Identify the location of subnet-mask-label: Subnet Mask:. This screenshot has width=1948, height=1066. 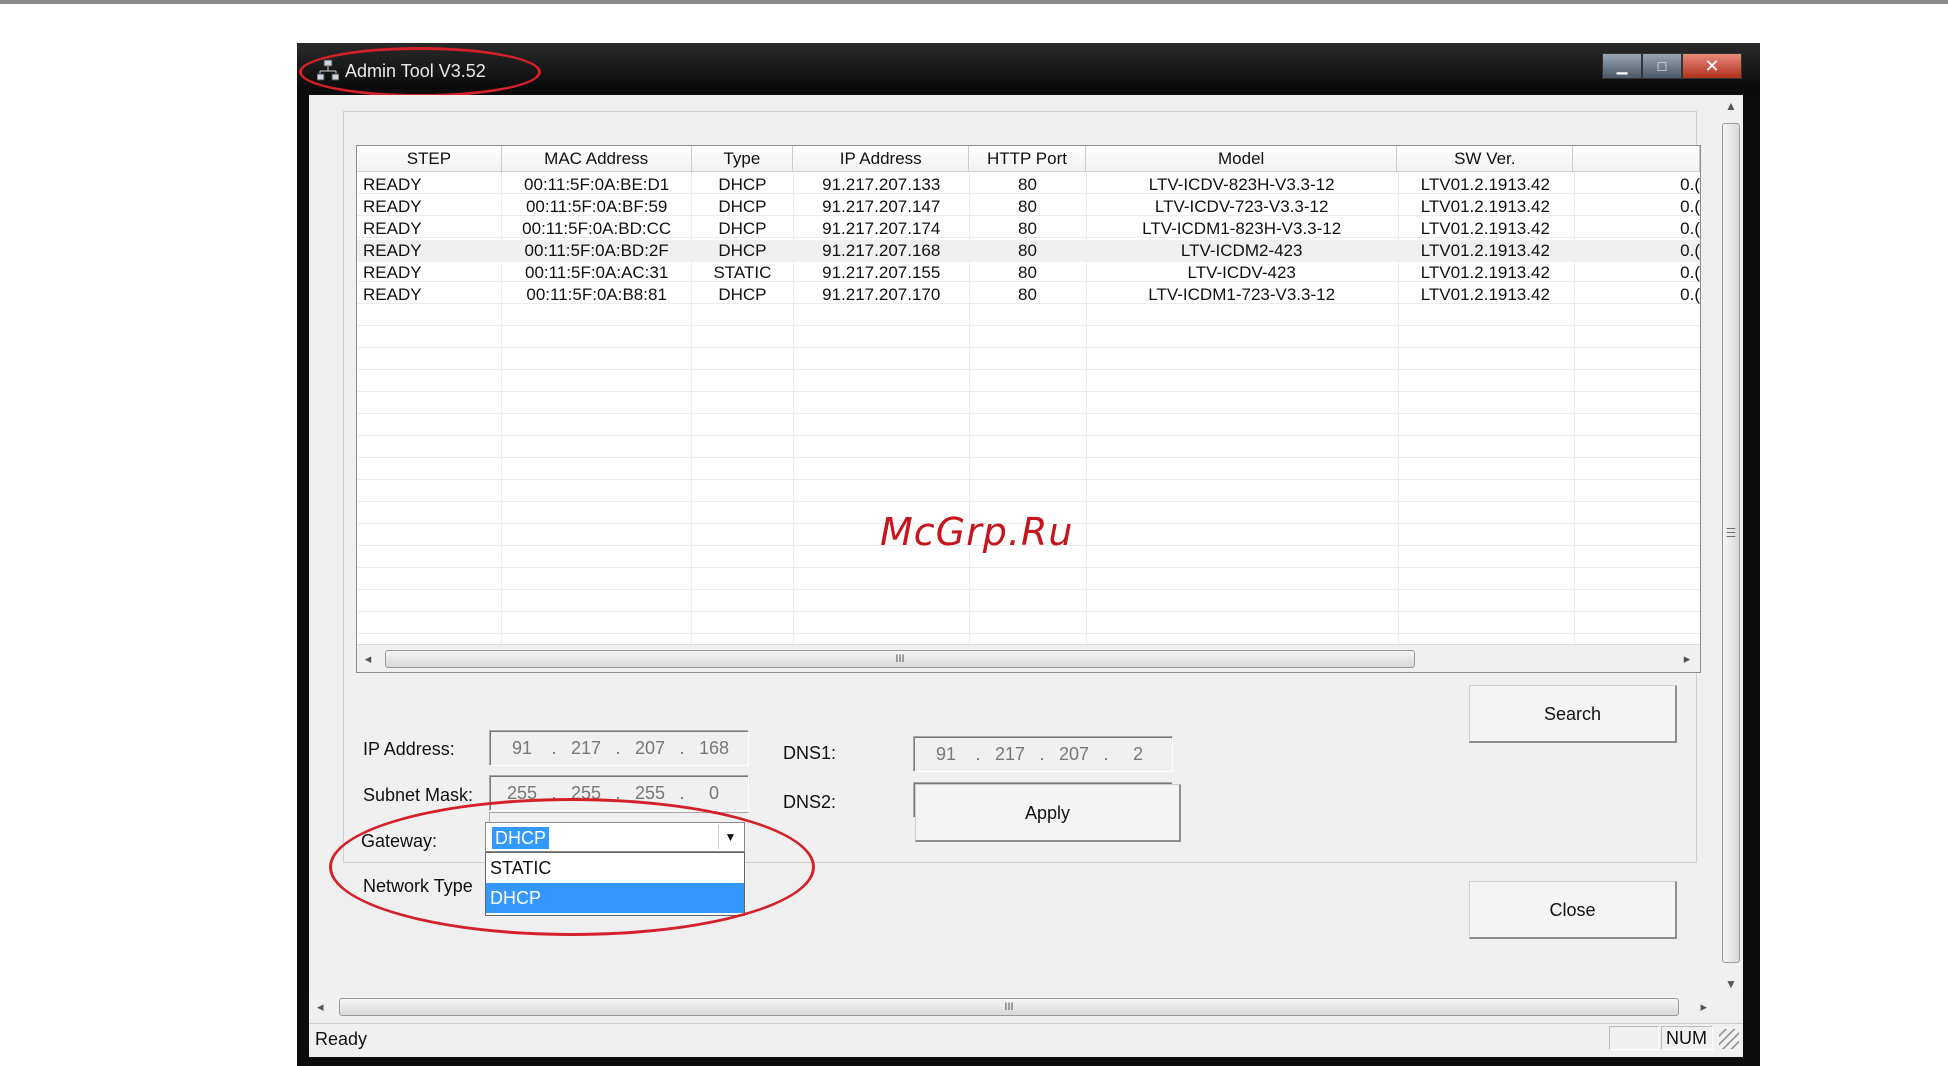
(418, 795).